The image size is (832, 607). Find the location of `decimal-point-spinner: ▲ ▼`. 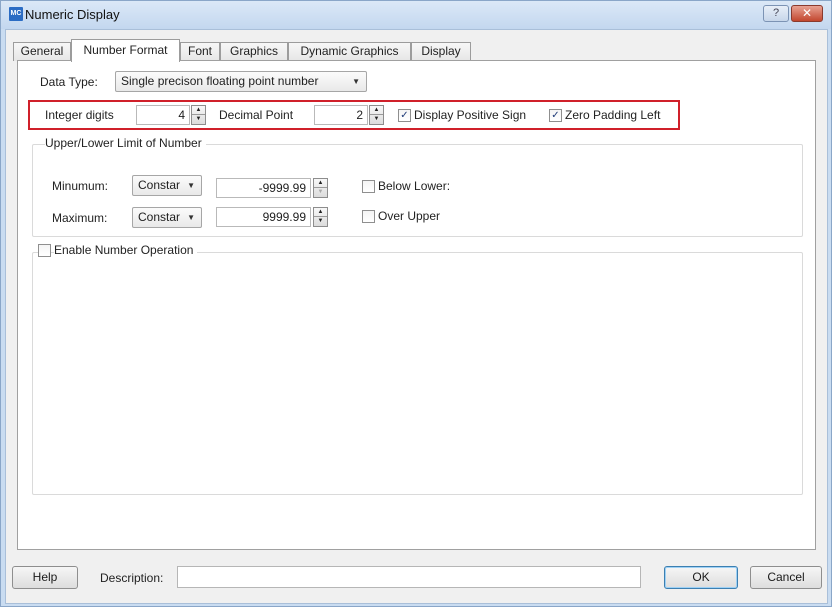

decimal-point-spinner: ▲ ▼ is located at coordinates (376, 115).